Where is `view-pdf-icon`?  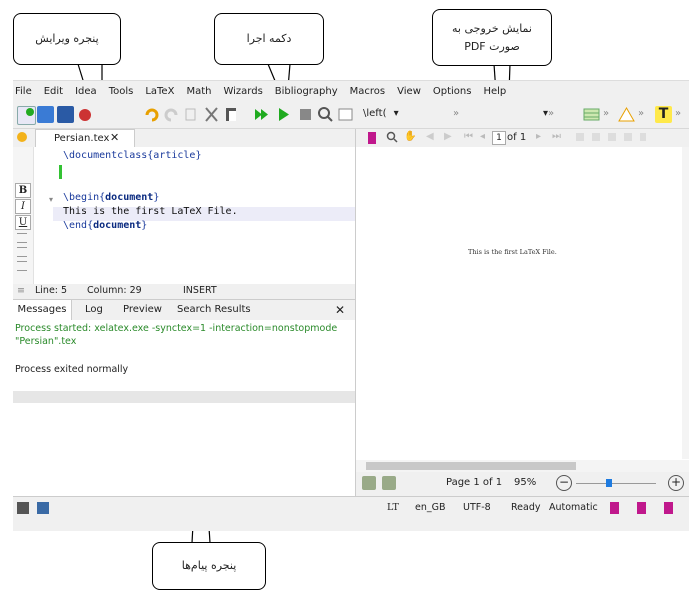 view-pdf-icon is located at coordinates (325, 114).